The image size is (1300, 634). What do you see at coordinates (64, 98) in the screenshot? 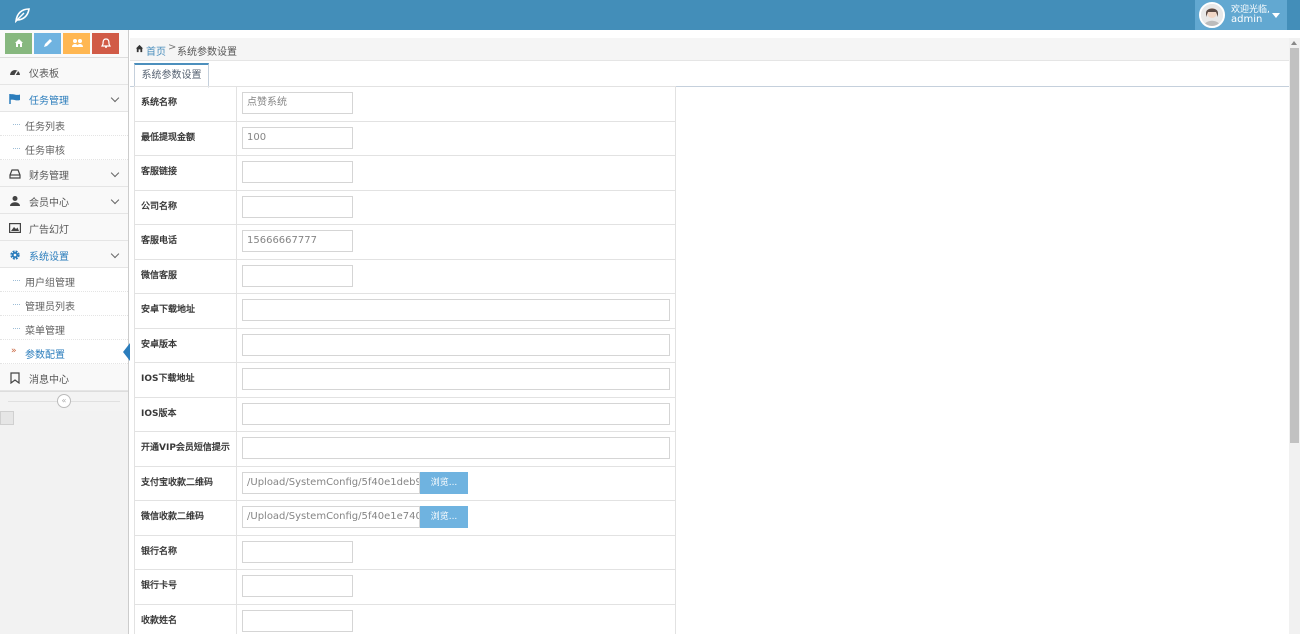
I see `sidebar-item-tasks: 任务管理` at bounding box center [64, 98].